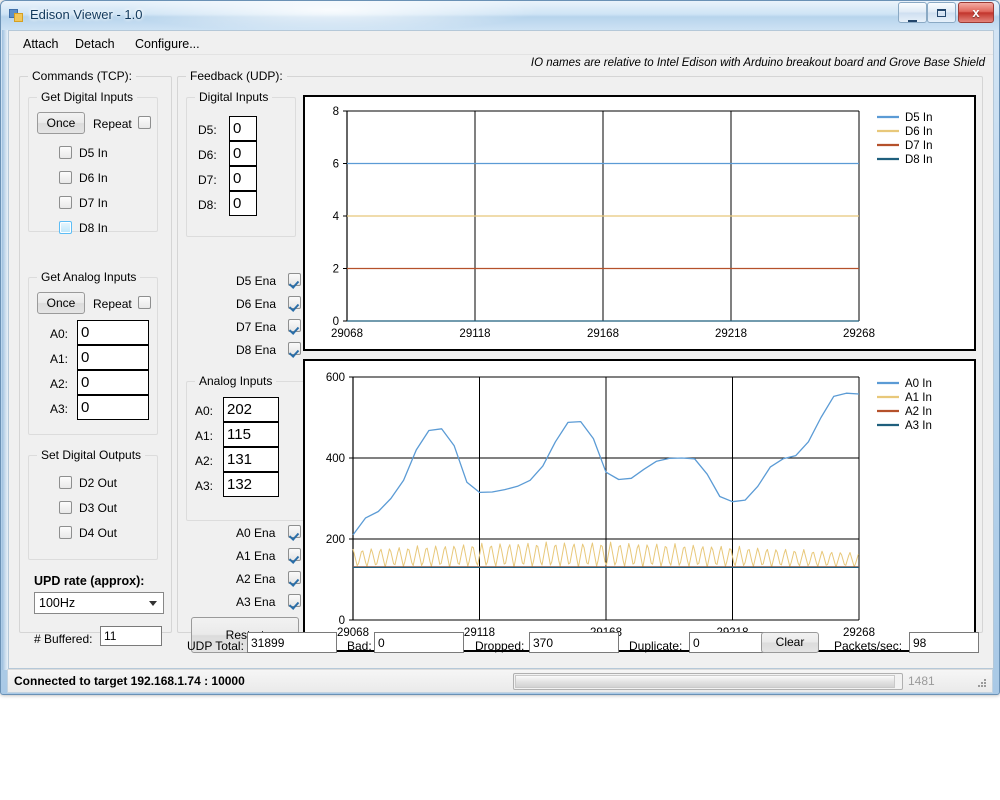 The height and width of the screenshot is (800, 1000). What do you see at coordinates (256, 556) in the screenshot?
I see `label-a1-ena: A1 Ena` at bounding box center [256, 556].